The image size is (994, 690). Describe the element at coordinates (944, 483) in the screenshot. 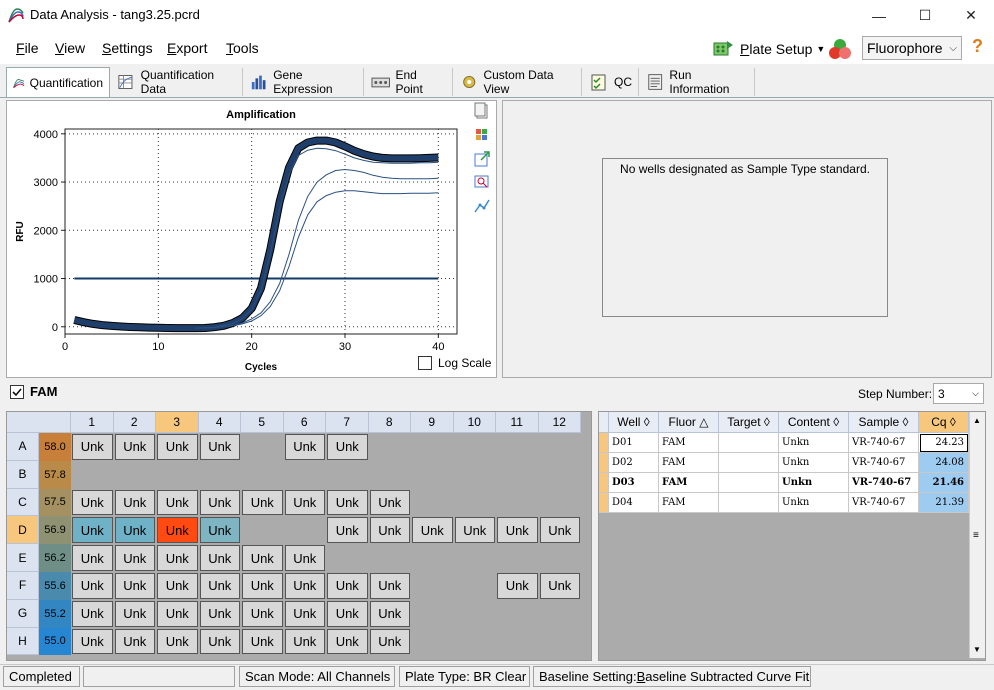

I see `cell-cq: 21.46` at that location.